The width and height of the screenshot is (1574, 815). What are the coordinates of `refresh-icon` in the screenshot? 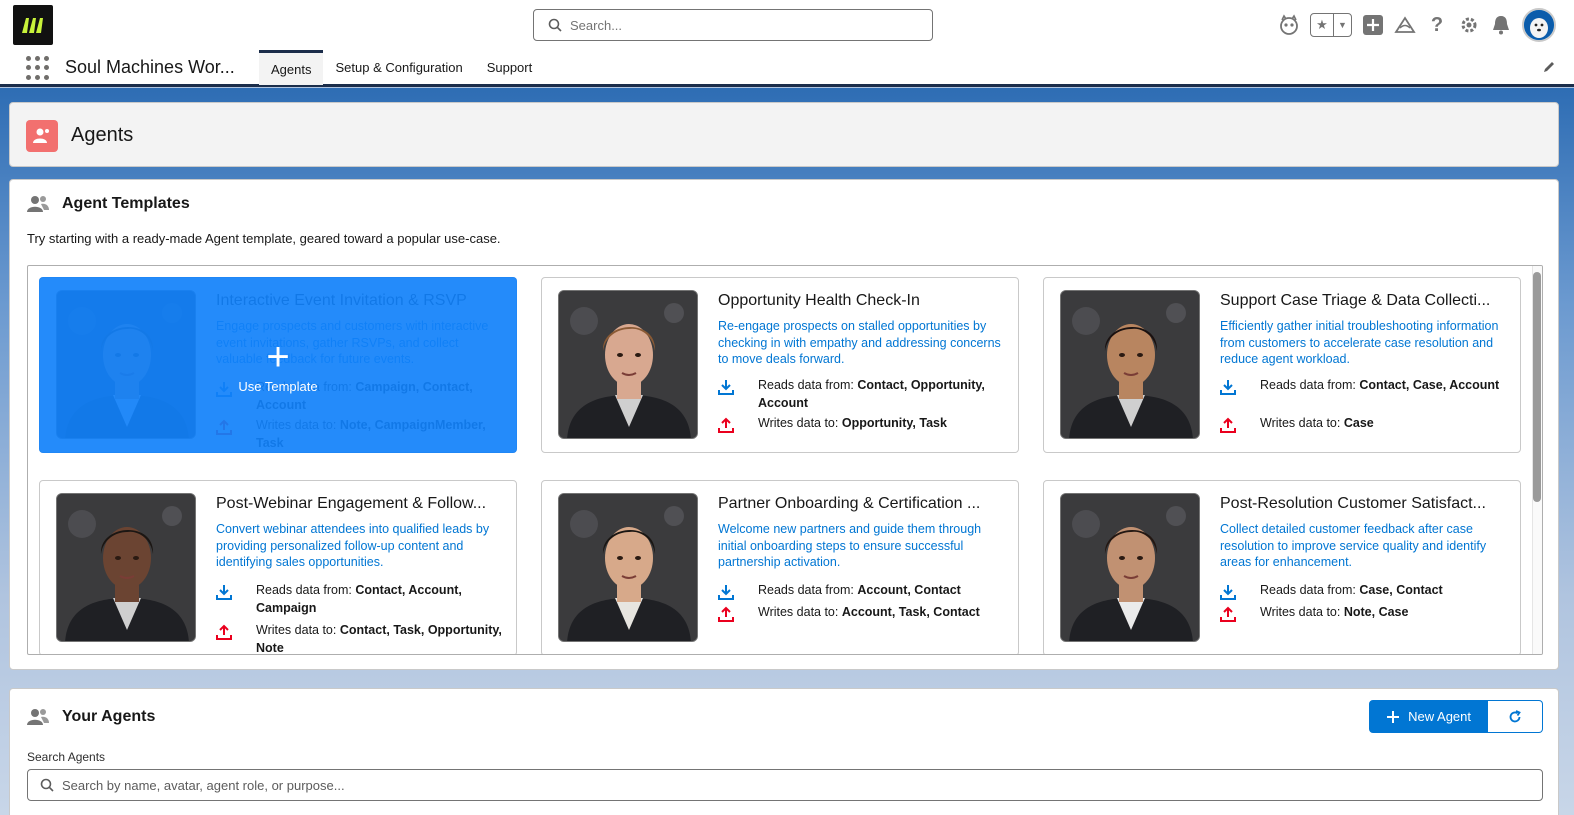 It's located at (1515, 715).